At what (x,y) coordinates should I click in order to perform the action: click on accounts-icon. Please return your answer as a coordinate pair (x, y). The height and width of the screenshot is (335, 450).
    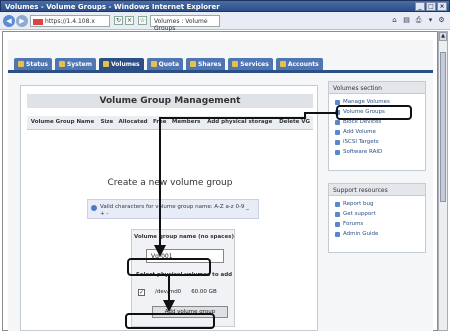
    Looking at the image, I should click on (282, 64).